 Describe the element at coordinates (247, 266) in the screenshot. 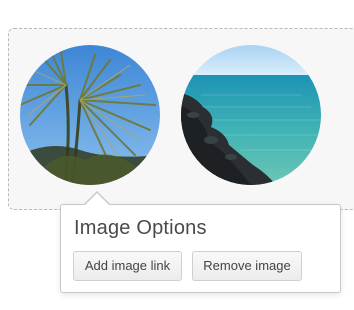

I see `remove-image-button: Remove image` at that location.